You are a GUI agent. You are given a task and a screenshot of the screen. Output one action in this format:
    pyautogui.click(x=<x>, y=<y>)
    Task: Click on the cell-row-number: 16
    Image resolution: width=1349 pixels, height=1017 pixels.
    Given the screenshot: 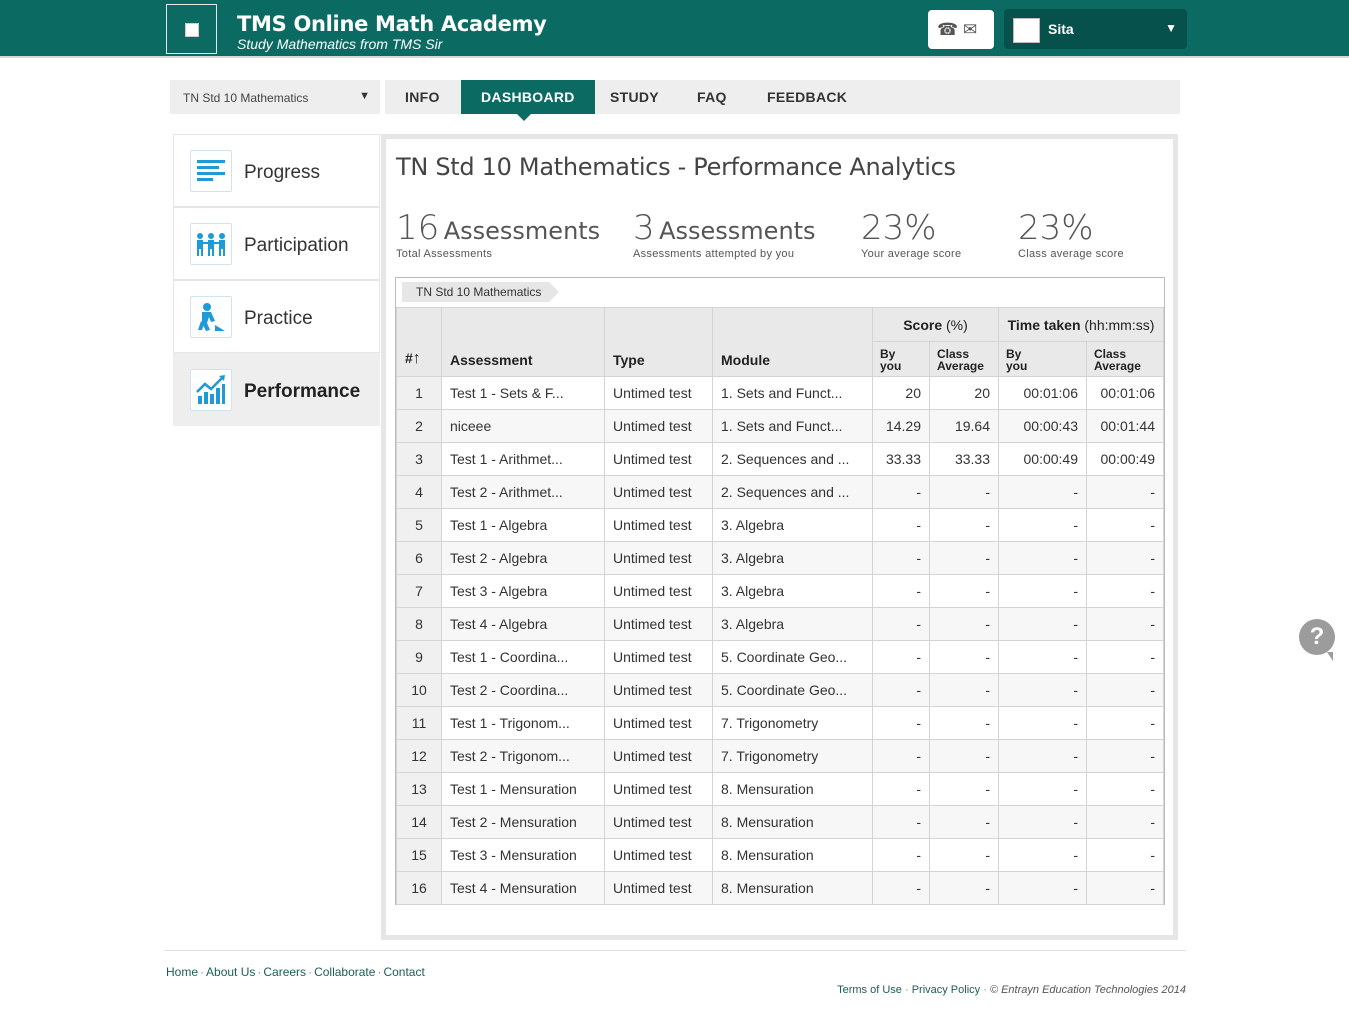 What is the action you would take?
    pyautogui.click(x=419, y=888)
    